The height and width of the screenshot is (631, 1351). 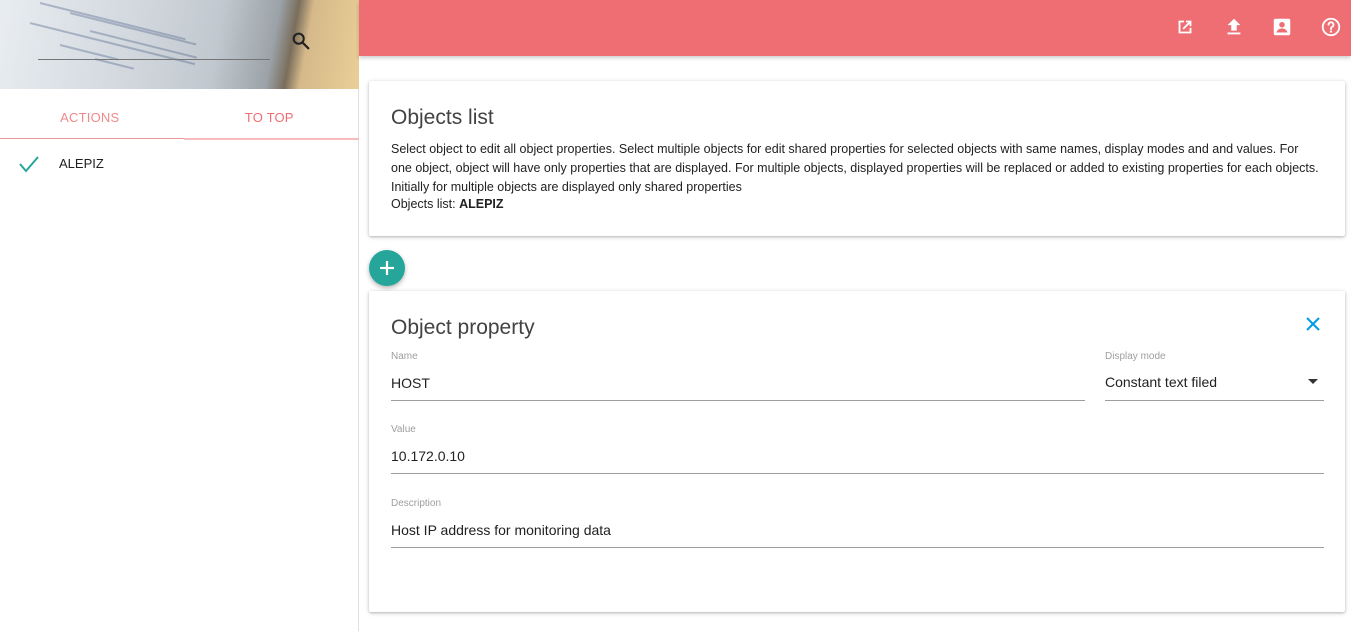 What do you see at coordinates (1161, 382) in the screenshot?
I see `display-mode-value: Constant text filed` at bounding box center [1161, 382].